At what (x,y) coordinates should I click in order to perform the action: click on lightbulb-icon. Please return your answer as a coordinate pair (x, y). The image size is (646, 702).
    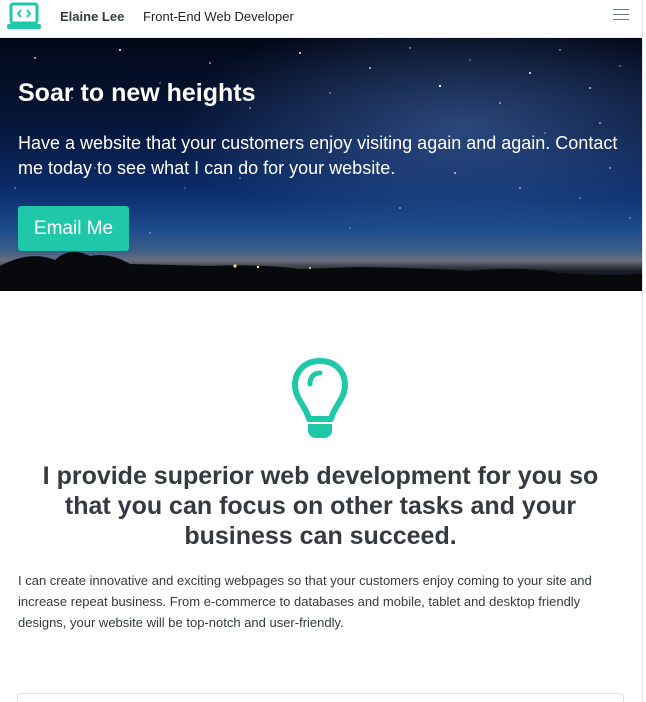
    Looking at the image, I should click on (320, 398).